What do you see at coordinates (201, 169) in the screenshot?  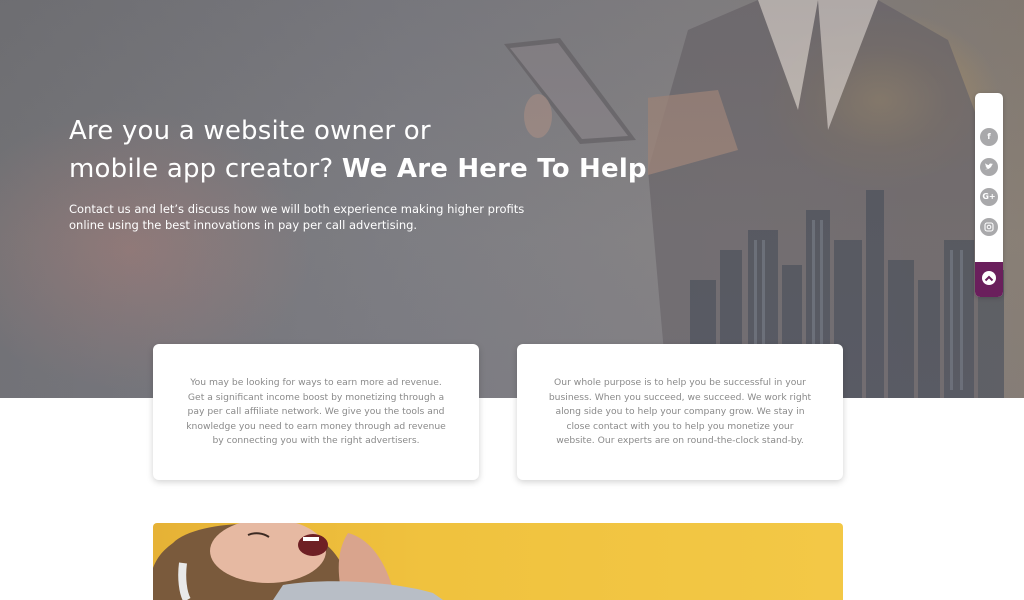 I see `hero-title-line2: mobile app creator?` at bounding box center [201, 169].